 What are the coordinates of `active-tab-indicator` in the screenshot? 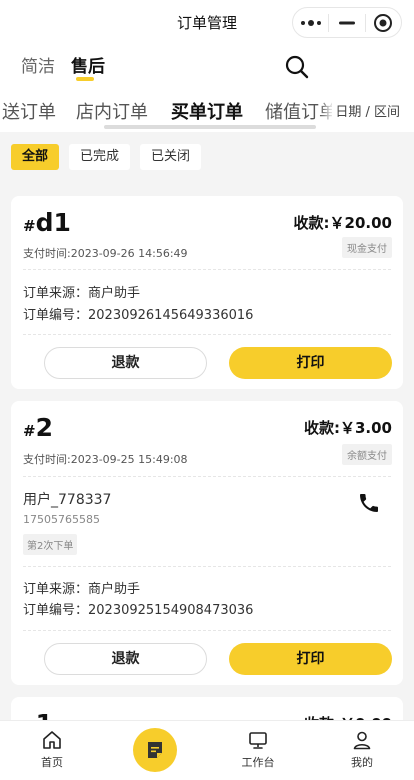 It's located at (85, 79).